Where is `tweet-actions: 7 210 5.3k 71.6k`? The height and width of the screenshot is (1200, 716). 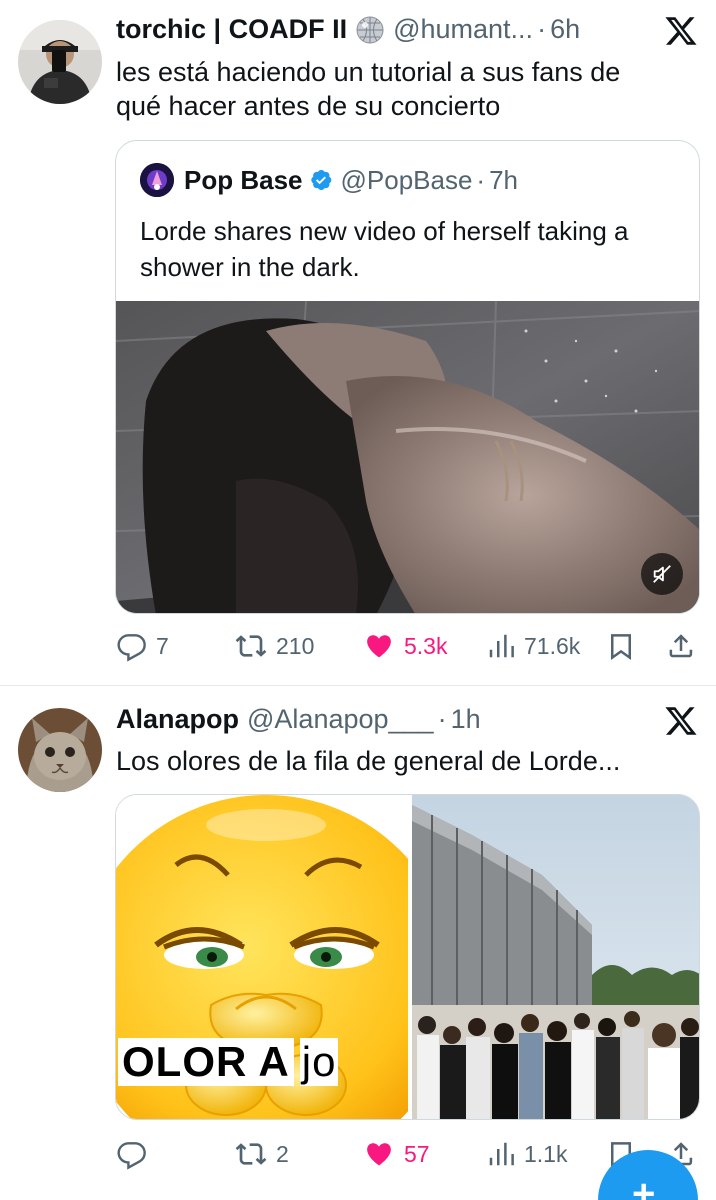 tweet-actions: 7 210 5.3k 71.6k is located at coordinates (408, 646).